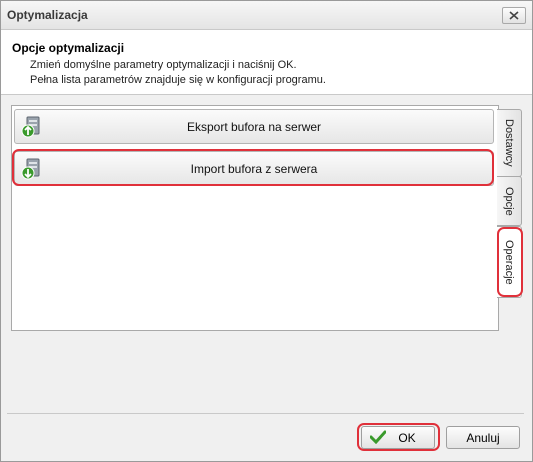 Image resolution: width=533 pixels, height=462 pixels. I want to click on title-bar: Optymalizacja, so click(266, 15).